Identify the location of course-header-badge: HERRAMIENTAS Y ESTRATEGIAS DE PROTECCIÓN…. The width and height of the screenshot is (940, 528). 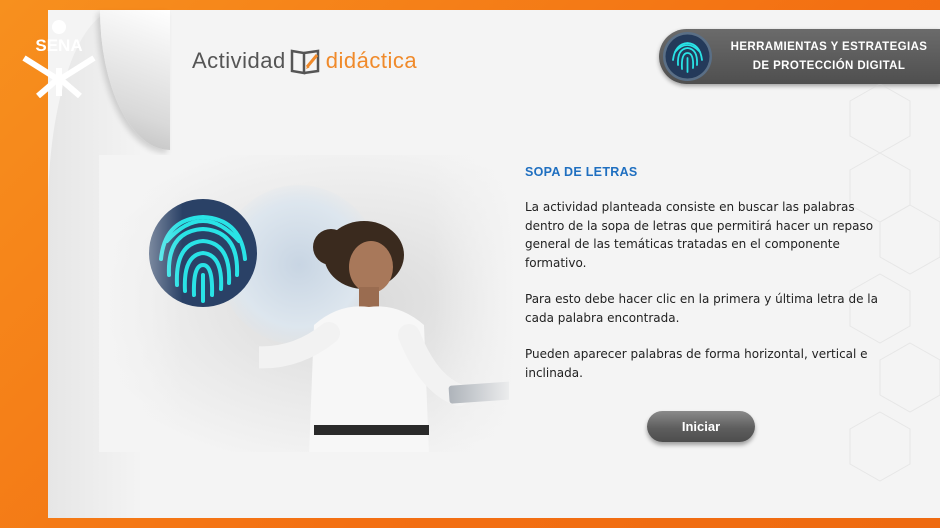
(799, 56).